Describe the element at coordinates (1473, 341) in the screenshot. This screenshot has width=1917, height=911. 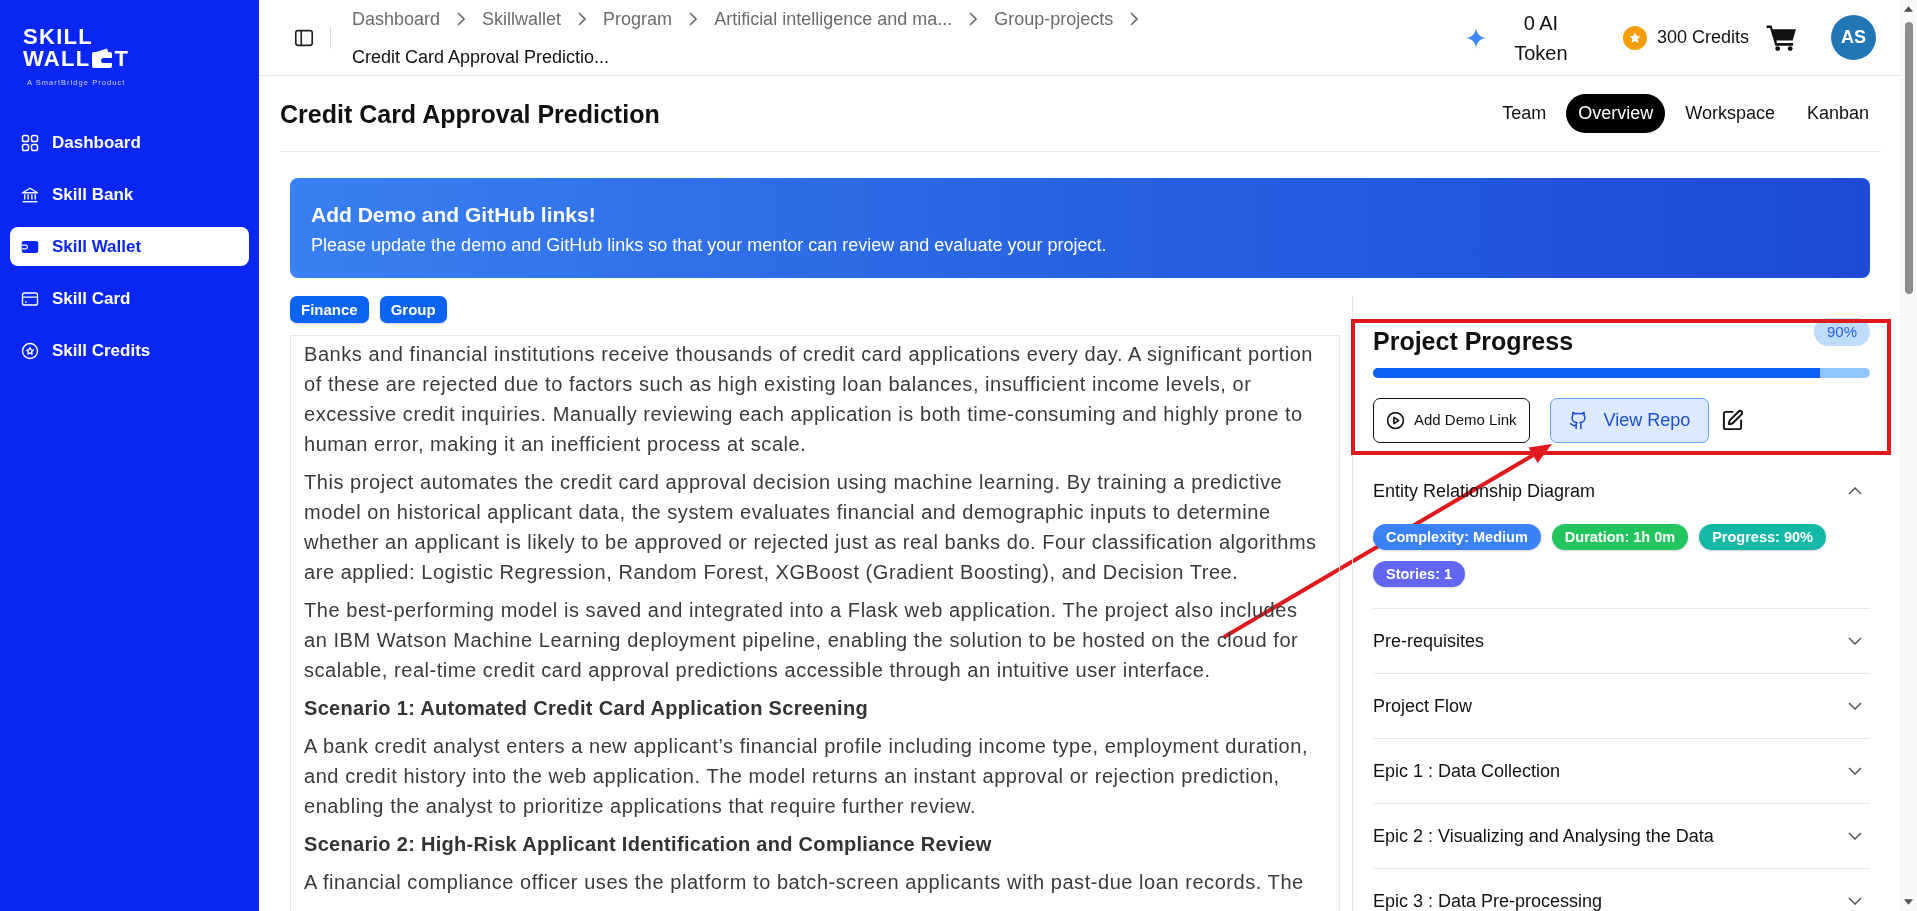
I see `progress-title: Project Progress` at that location.